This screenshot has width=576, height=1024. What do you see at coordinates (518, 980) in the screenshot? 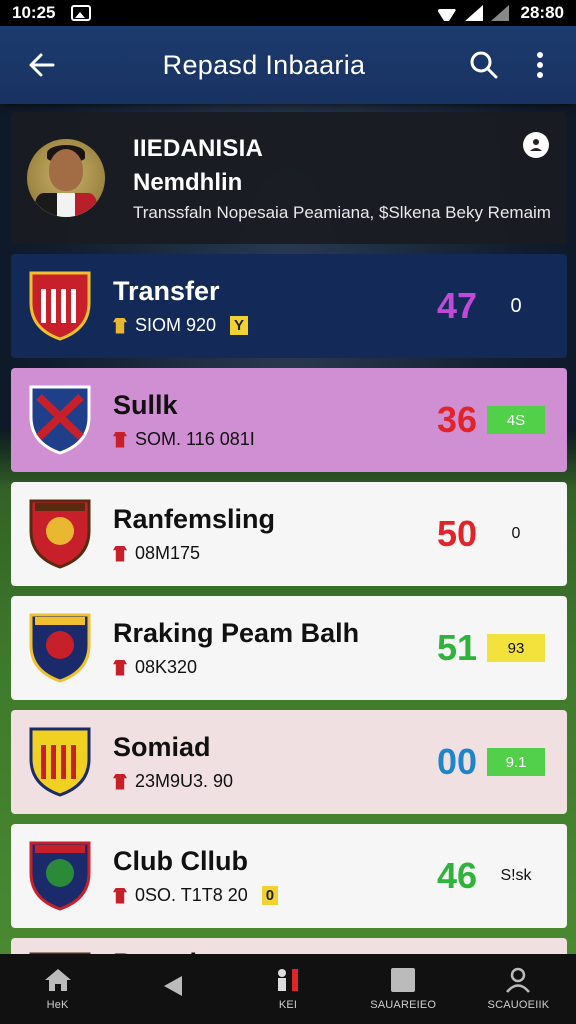
I see `profile-icon` at bounding box center [518, 980].